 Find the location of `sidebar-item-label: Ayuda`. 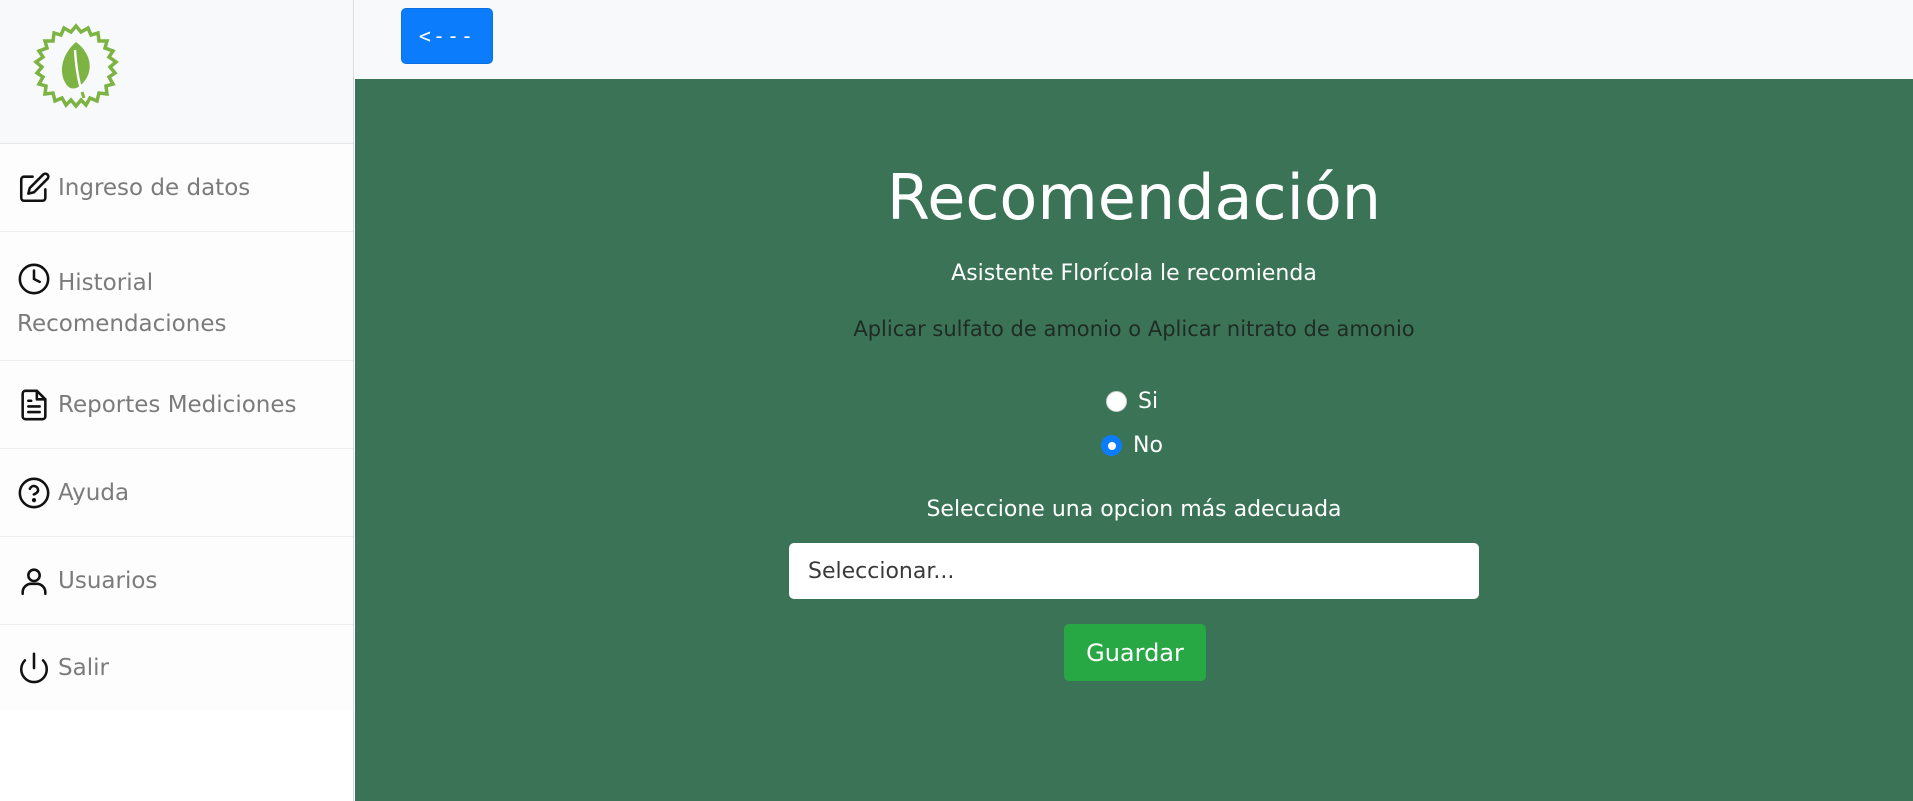

sidebar-item-label: Ayuda is located at coordinates (94, 492).